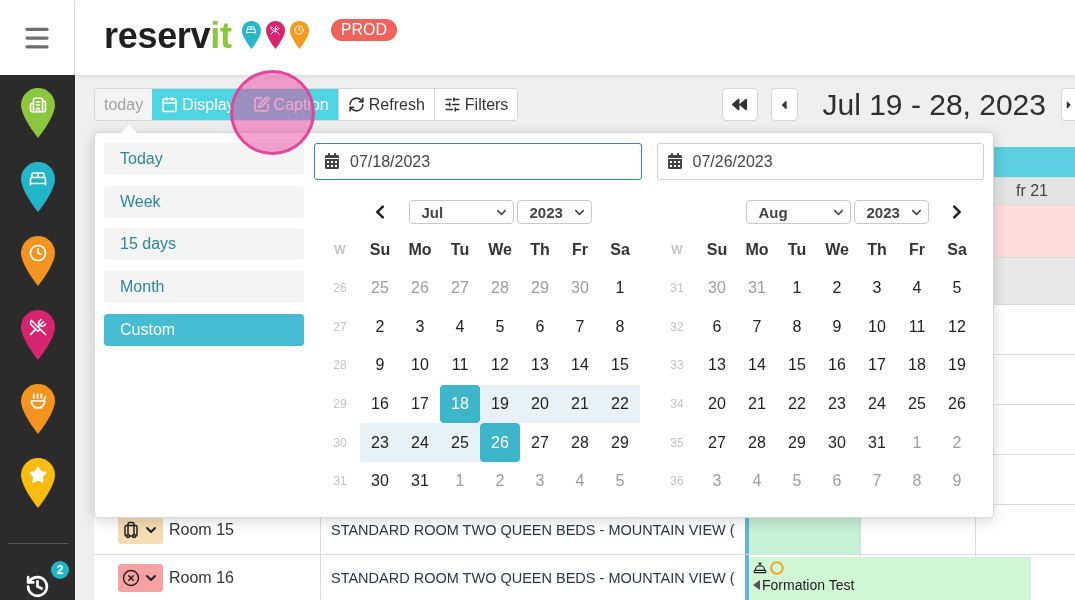 This screenshot has width=1075, height=600. I want to click on history-icon, so click(37, 586).